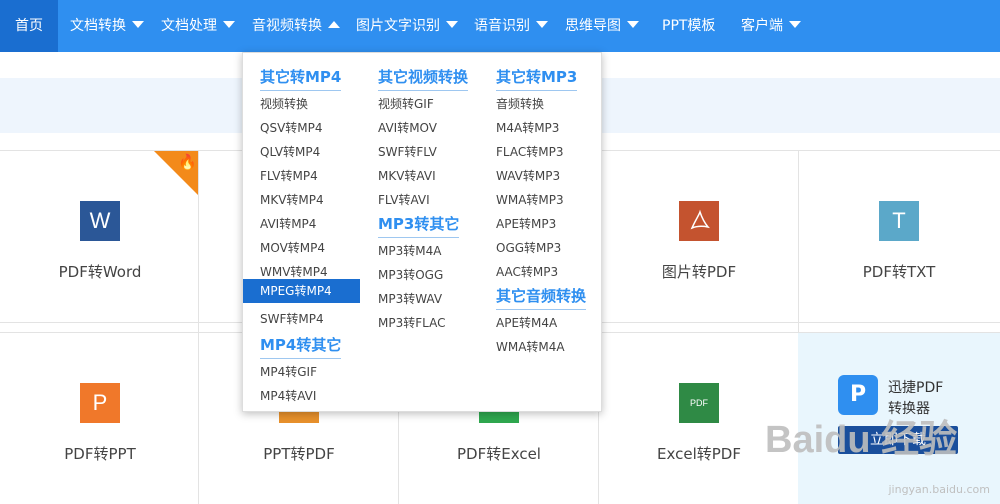 The width and height of the screenshot is (1000, 504). What do you see at coordinates (526, 322) in the screenshot?
I see `menu-item: APE转M4A` at bounding box center [526, 322].